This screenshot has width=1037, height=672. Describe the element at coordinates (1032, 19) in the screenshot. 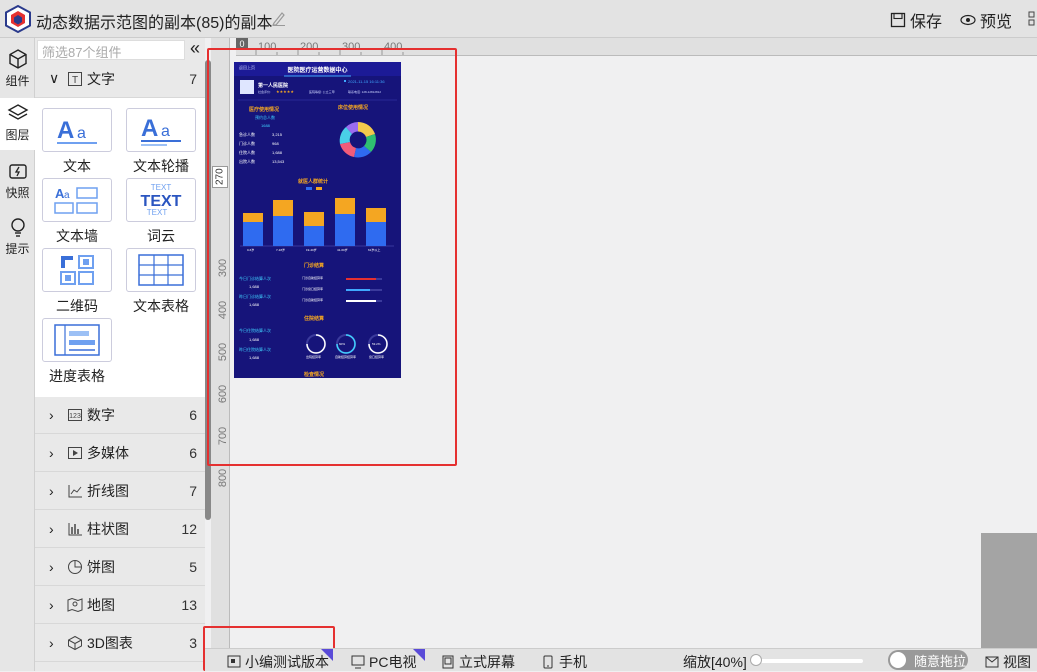

I see `more-menu-icon` at that location.